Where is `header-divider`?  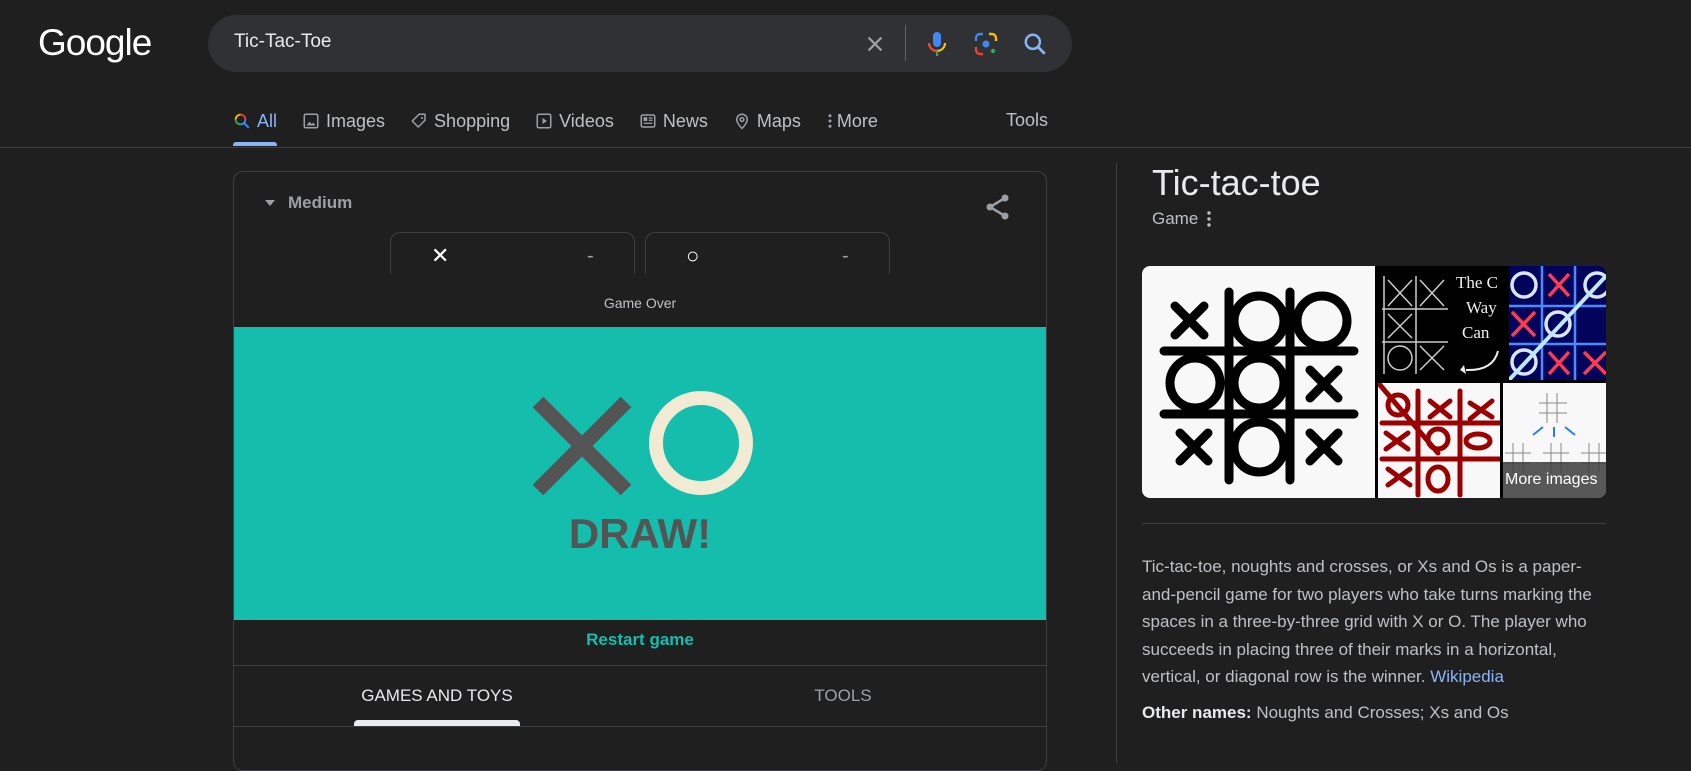
header-divider is located at coordinates (845, 147).